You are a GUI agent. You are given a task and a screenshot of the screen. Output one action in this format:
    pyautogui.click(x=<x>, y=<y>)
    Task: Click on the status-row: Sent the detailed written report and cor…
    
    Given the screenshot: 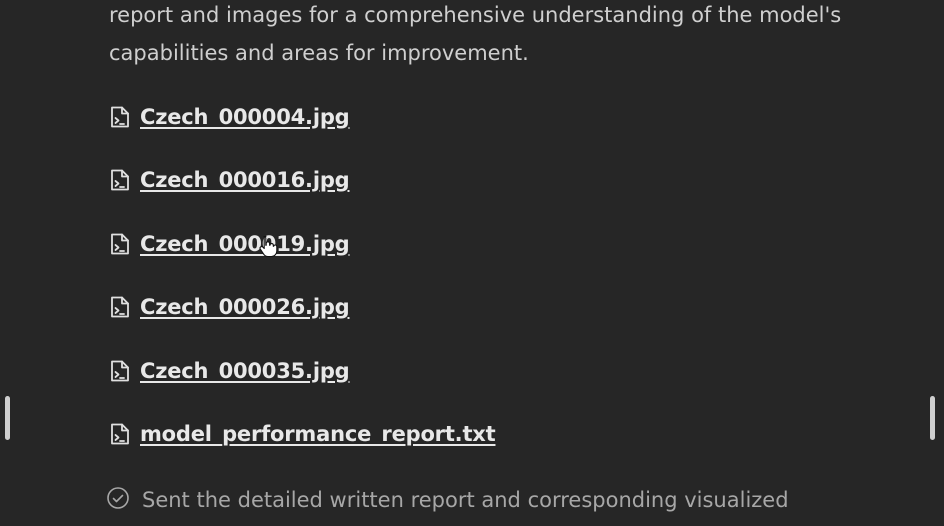 What is the action you would take?
    pyautogui.click(x=447, y=500)
    